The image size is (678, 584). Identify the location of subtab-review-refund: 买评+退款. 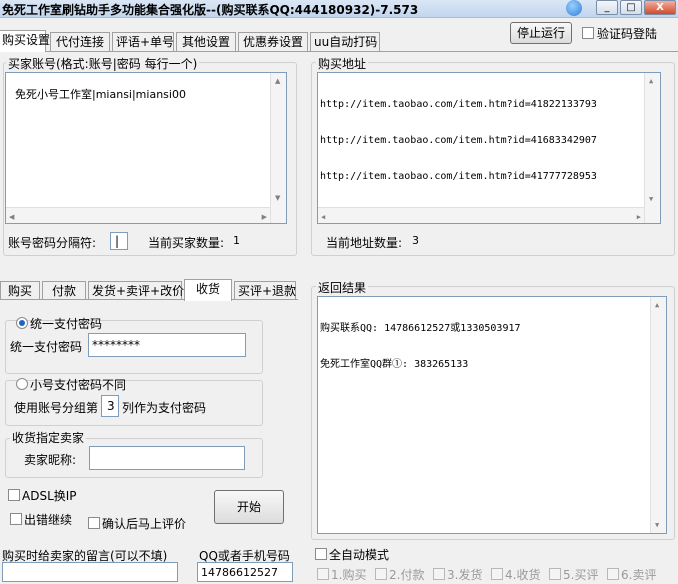
(265, 290).